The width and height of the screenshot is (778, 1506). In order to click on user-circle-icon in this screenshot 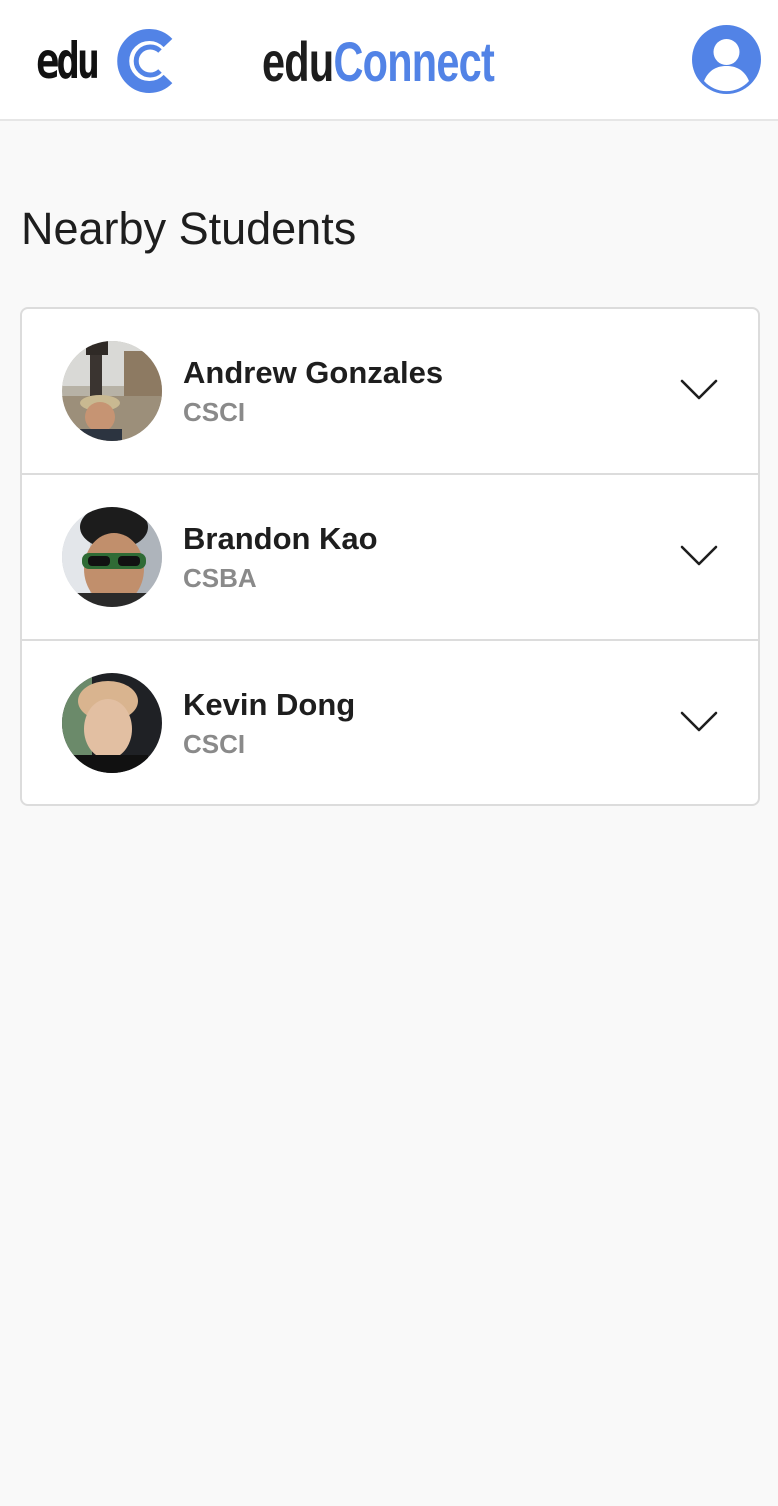, I will do `click(726, 59)`.